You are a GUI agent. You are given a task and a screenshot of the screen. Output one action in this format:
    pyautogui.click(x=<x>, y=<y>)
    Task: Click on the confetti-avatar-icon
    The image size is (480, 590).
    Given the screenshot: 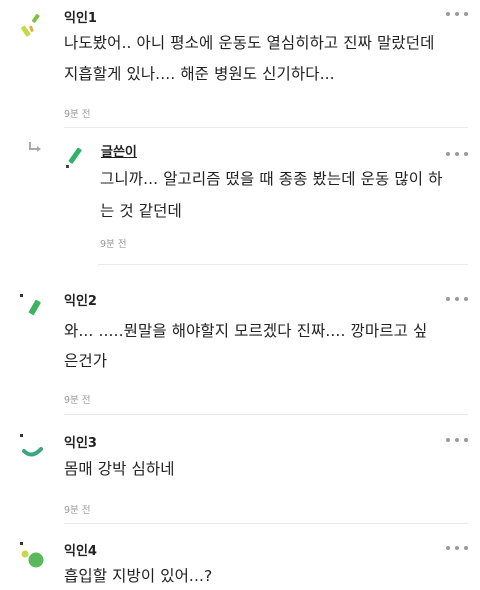 What is the action you would take?
    pyautogui.click(x=30, y=25)
    